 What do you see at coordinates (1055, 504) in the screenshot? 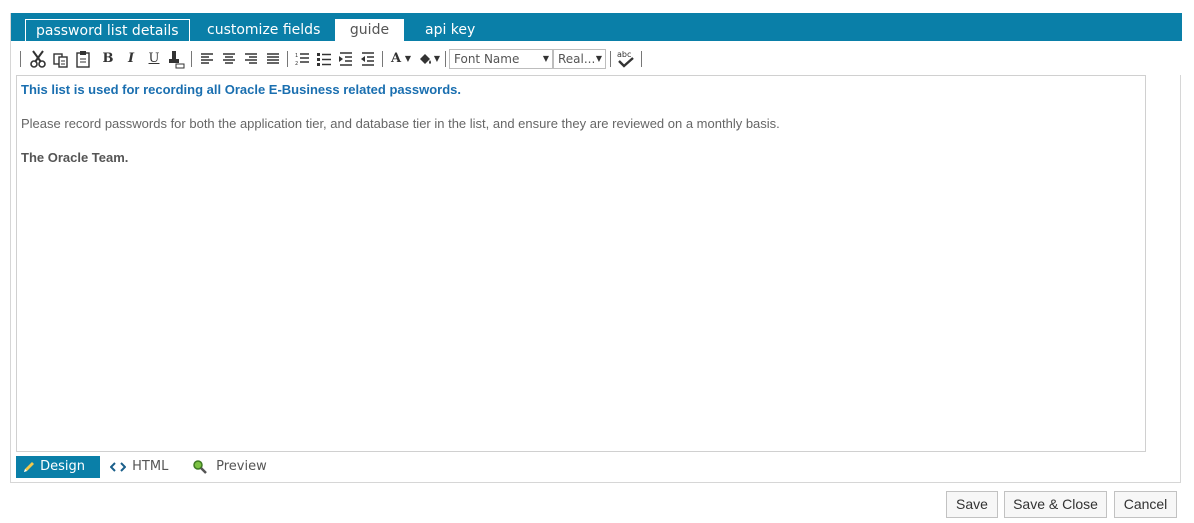
I see `save-and-close-button: Save & Close` at bounding box center [1055, 504].